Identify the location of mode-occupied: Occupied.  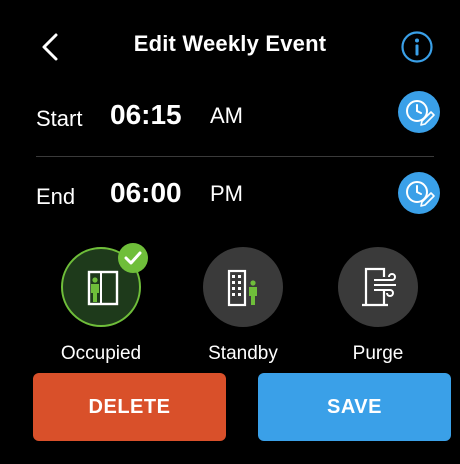
(102, 304).